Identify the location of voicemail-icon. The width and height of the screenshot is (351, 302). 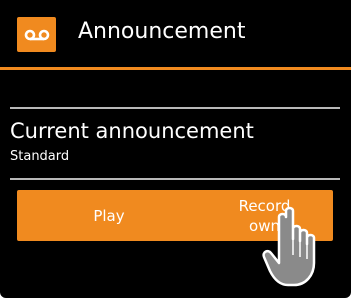
(36, 34).